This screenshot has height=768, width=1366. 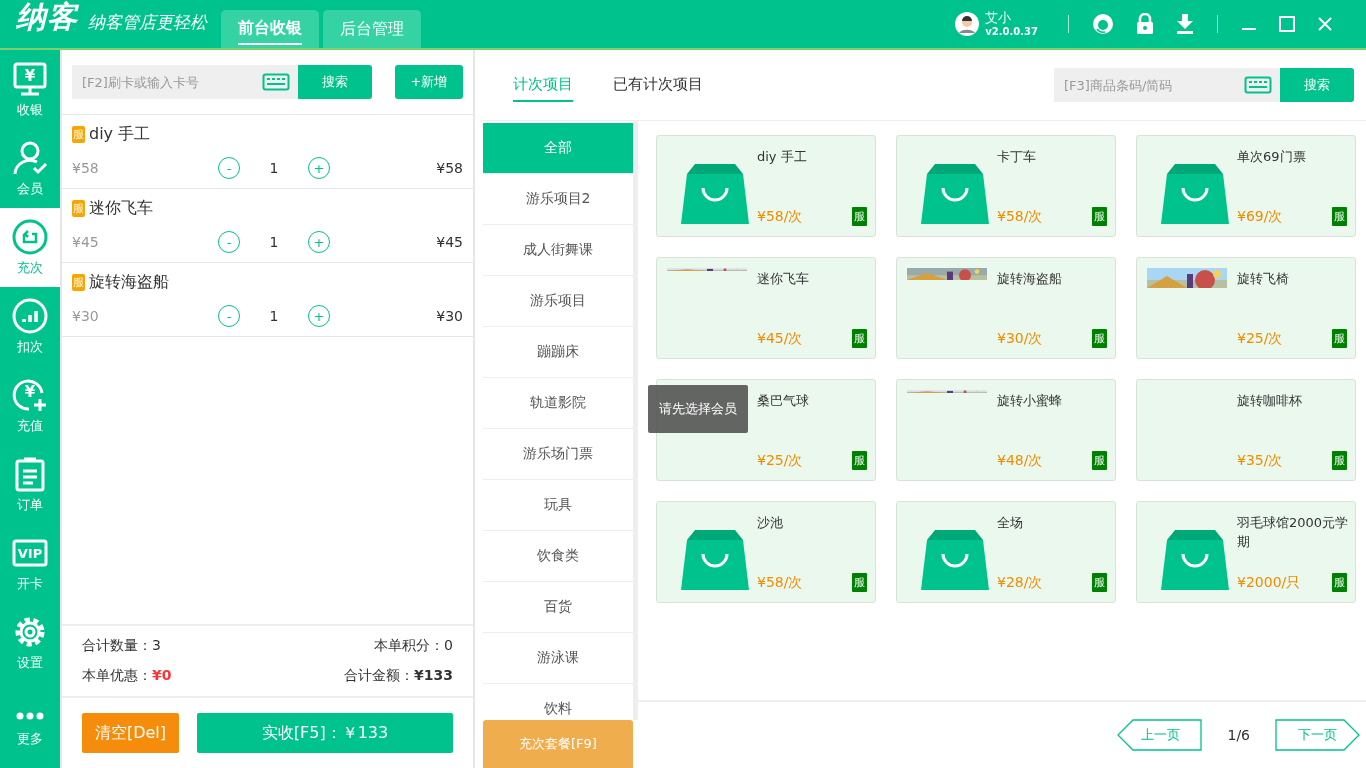 What do you see at coordinates (121, 208) in the screenshot?
I see `item-name: 迷你飞车` at bounding box center [121, 208].